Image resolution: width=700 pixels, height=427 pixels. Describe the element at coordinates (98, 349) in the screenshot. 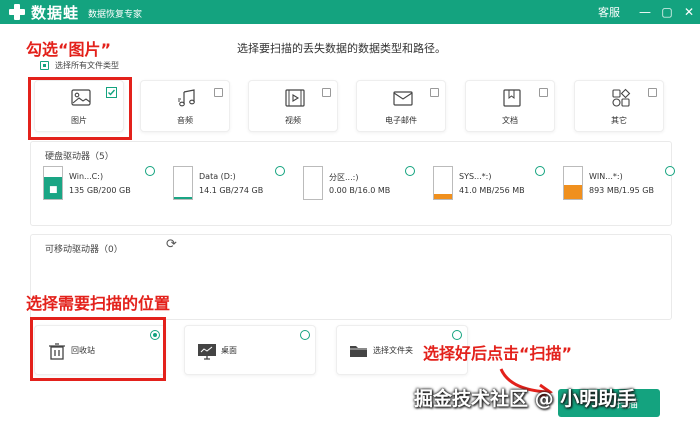

I see `highlight-box-recycle-bin` at that location.